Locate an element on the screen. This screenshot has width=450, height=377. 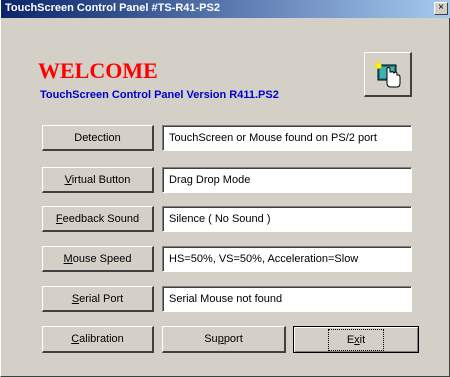
detection-button: Detection is located at coordinates (98, 138).